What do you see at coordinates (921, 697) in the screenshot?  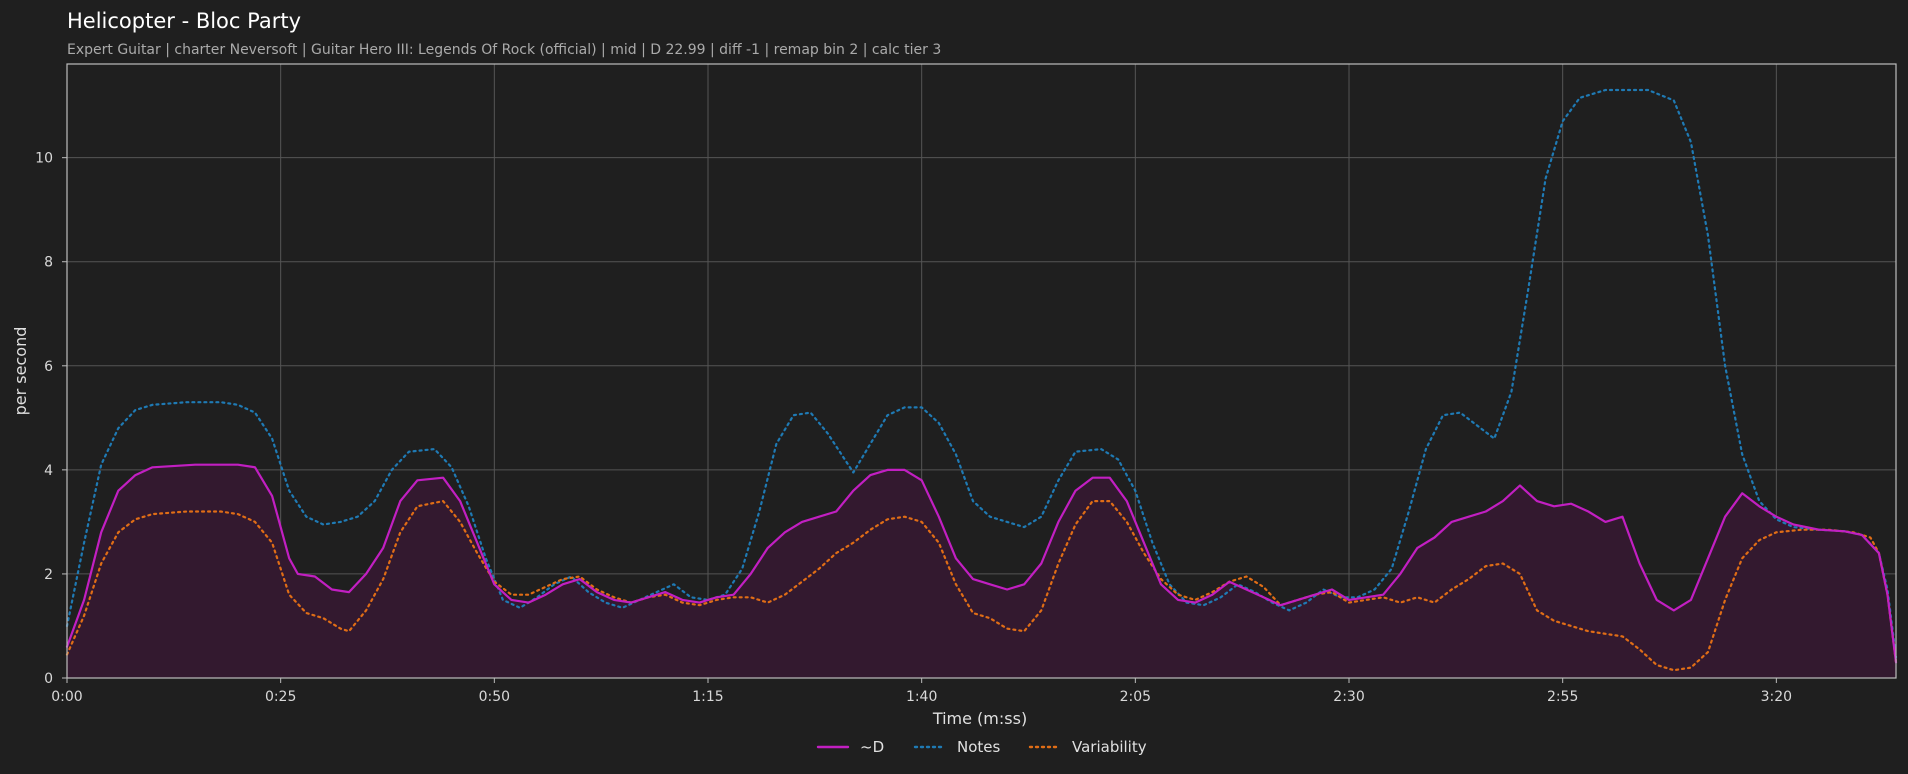 I see `x-tick-label: 1:40` at bounding box center [921, 697].